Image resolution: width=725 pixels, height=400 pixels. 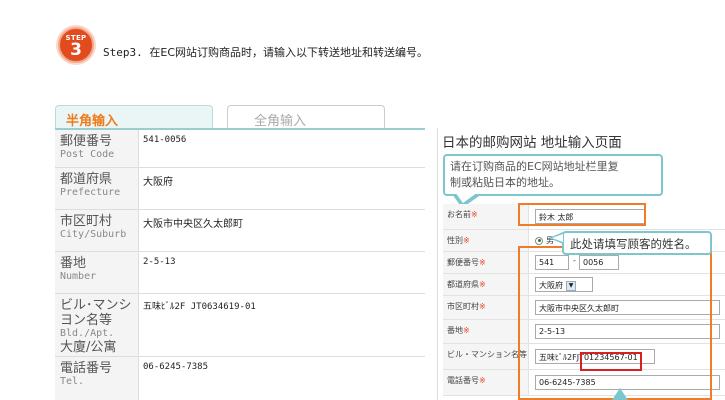 I want to click on step-badge-number: 3, so click(x=76, y=50).